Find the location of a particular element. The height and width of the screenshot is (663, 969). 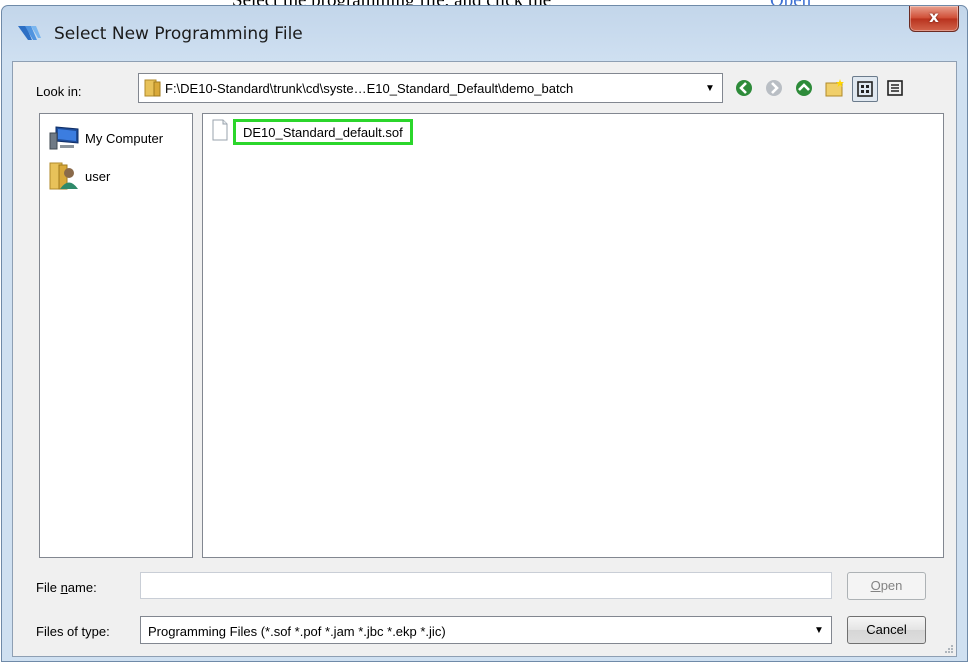

title-bar: Select New Programming File x is located at coordinates (484, 30).